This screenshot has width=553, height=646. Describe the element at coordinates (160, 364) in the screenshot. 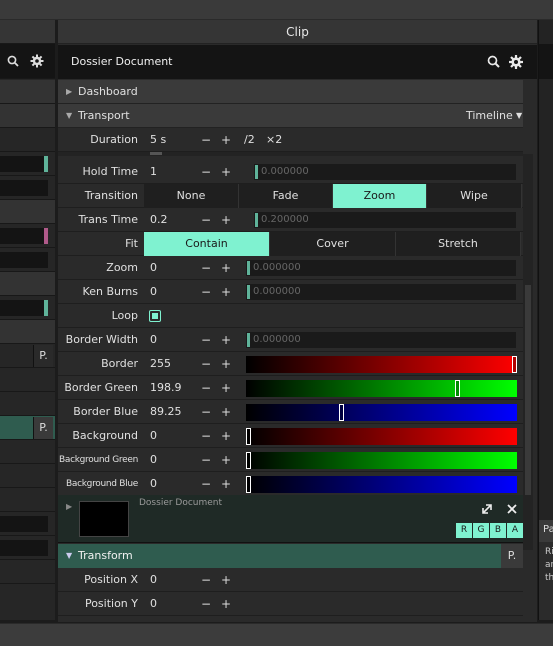

I see `param-value: 255` at that location.